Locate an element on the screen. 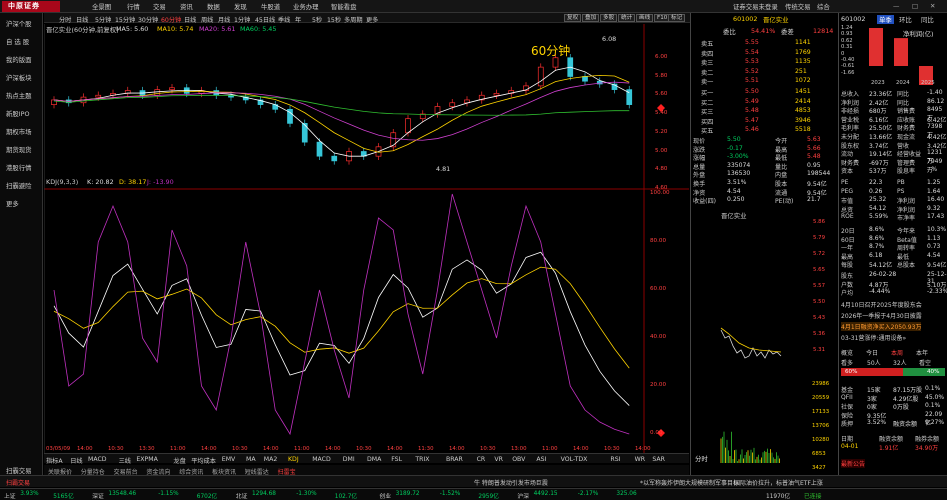 Image resolution: width=947 pixels, height=500 pixels. indicator-tab: KDJ is located at coordinates (293, 459).